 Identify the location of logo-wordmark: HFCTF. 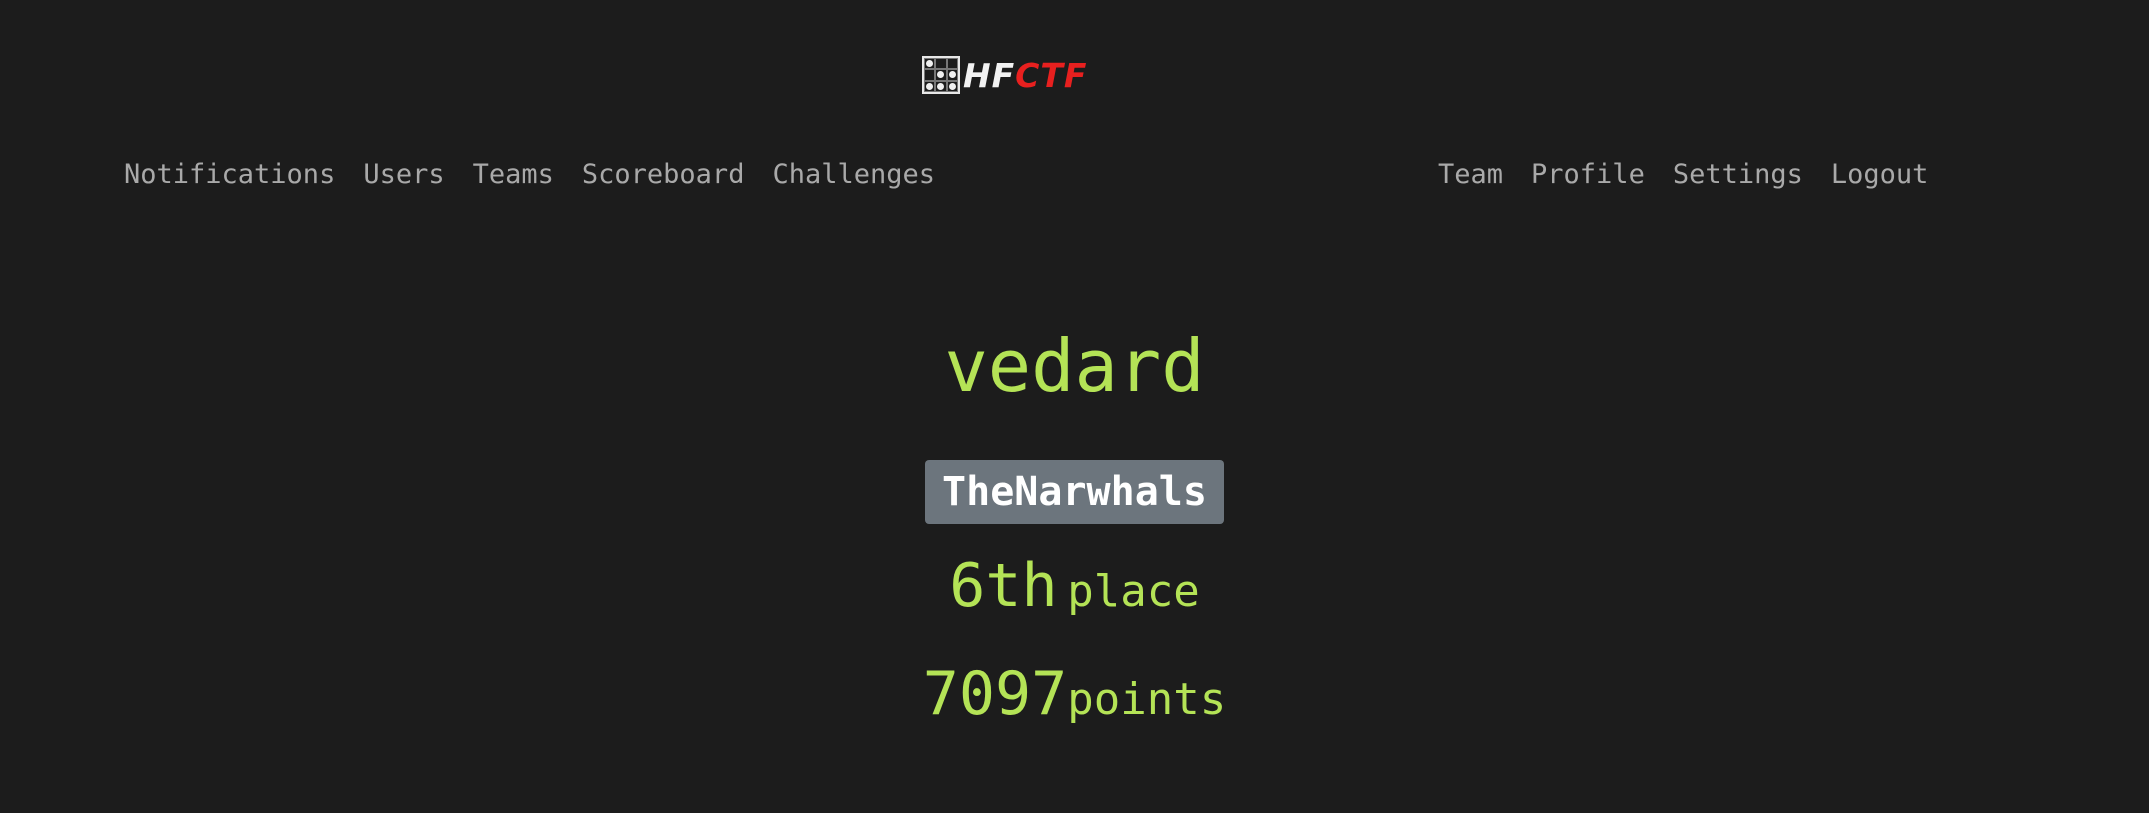
(1025, 75).